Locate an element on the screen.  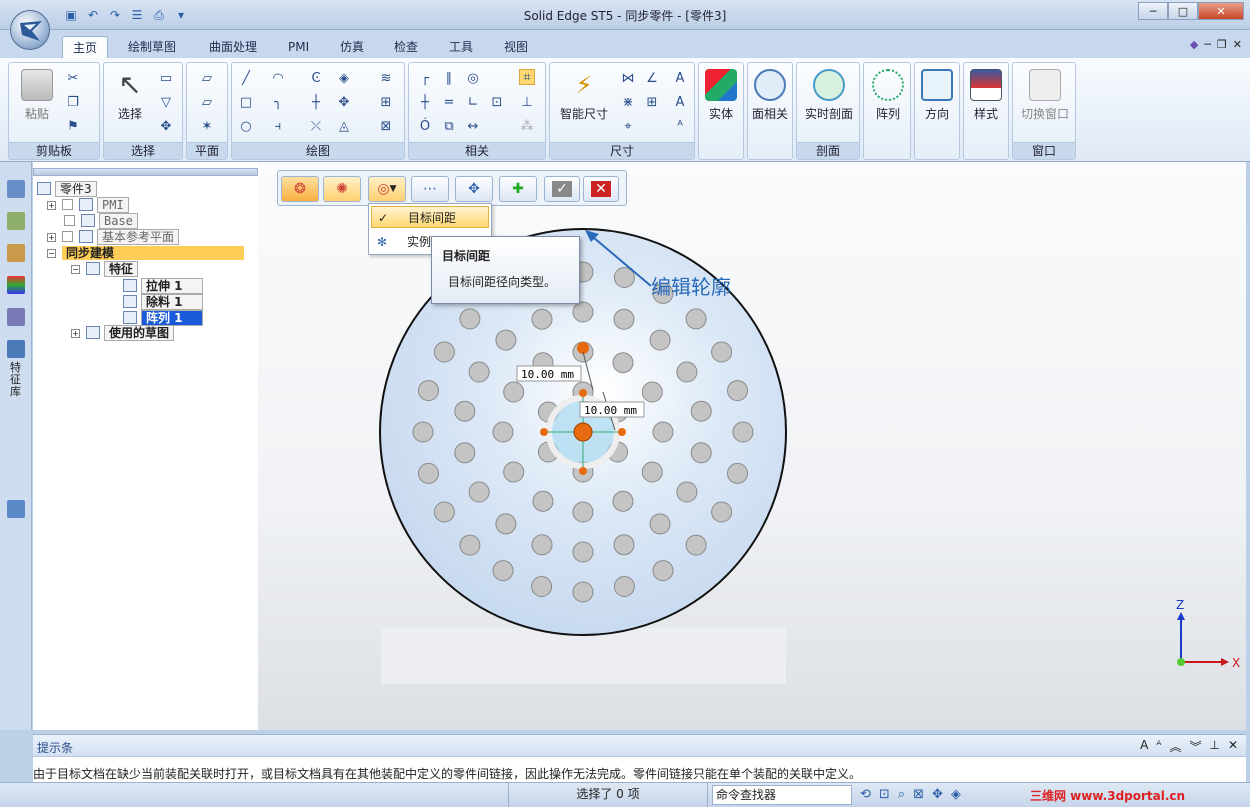
plane-icon: ▱ is located at coordinates (207, 79).